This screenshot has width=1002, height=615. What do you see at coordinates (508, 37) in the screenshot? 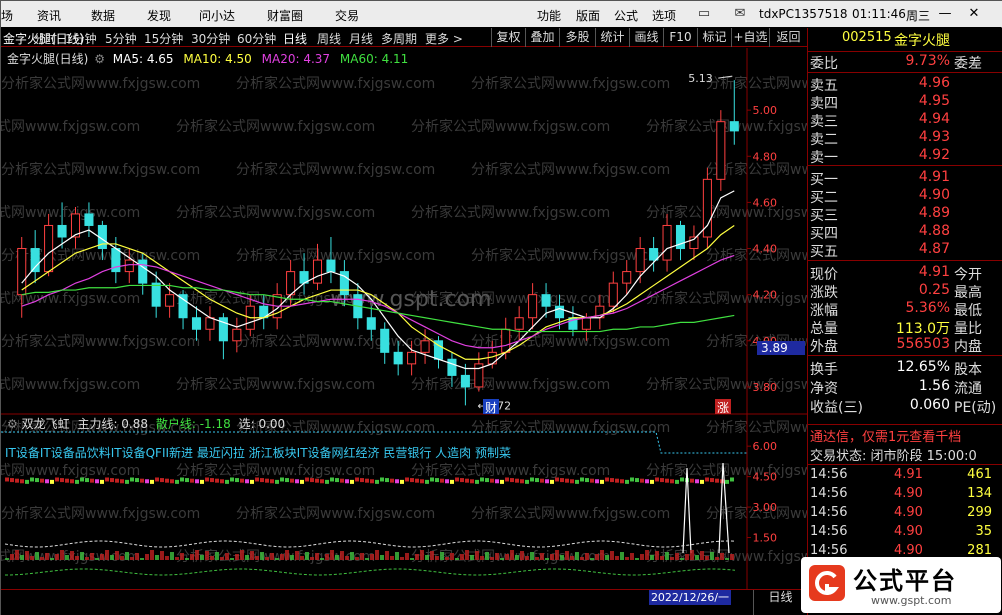
I see `adjust-button: 复权` at bounding box center [508, 37].